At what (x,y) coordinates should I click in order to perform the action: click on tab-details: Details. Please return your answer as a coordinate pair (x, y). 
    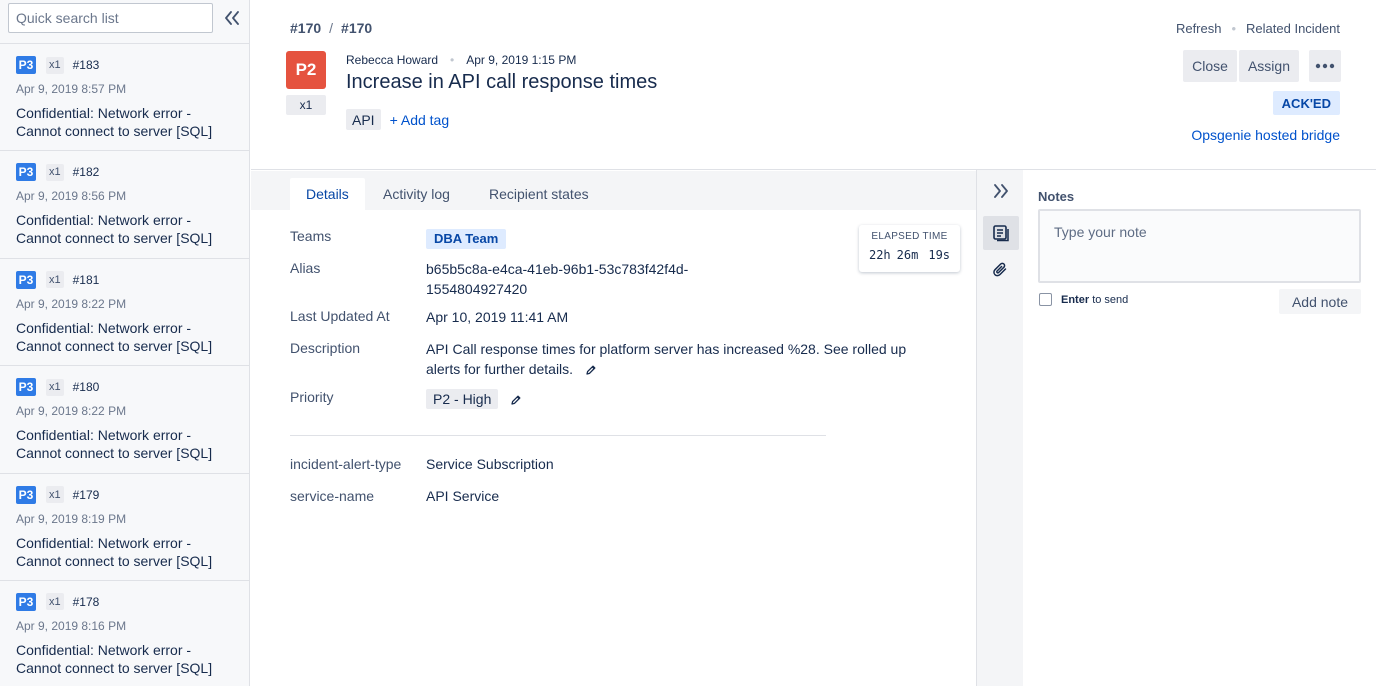
    Looking at the image, I should click on (327, 194).